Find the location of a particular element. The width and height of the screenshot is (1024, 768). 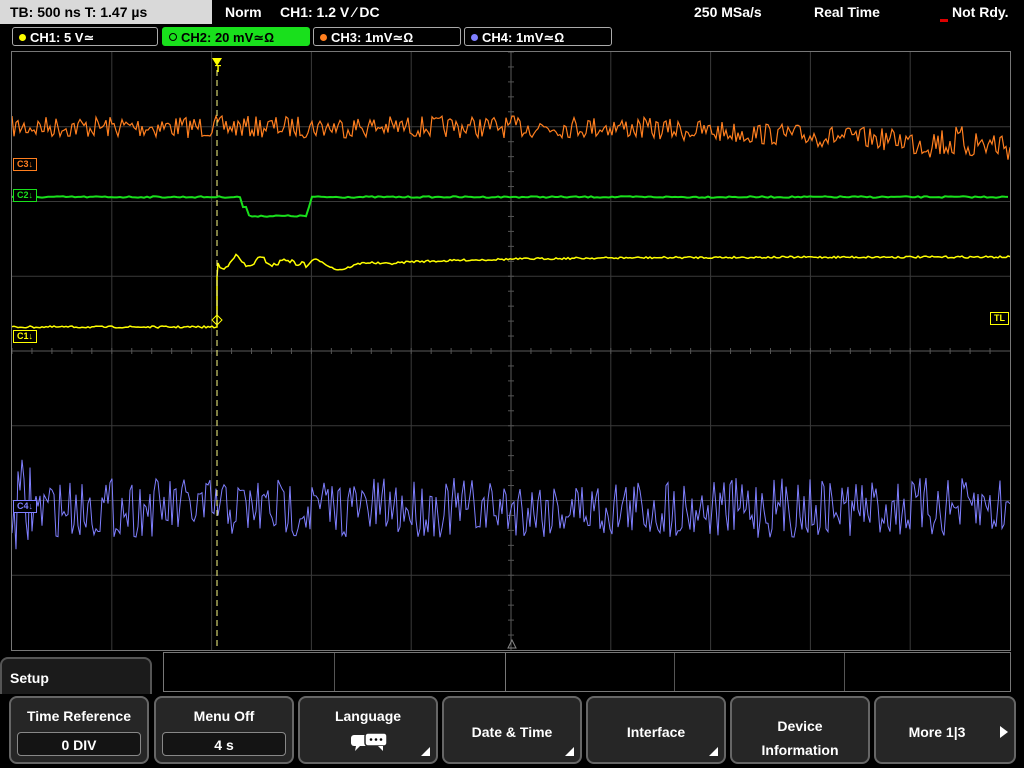

menu-off-softkey: Menu Off 4 s is located at coordinates (224, 730).